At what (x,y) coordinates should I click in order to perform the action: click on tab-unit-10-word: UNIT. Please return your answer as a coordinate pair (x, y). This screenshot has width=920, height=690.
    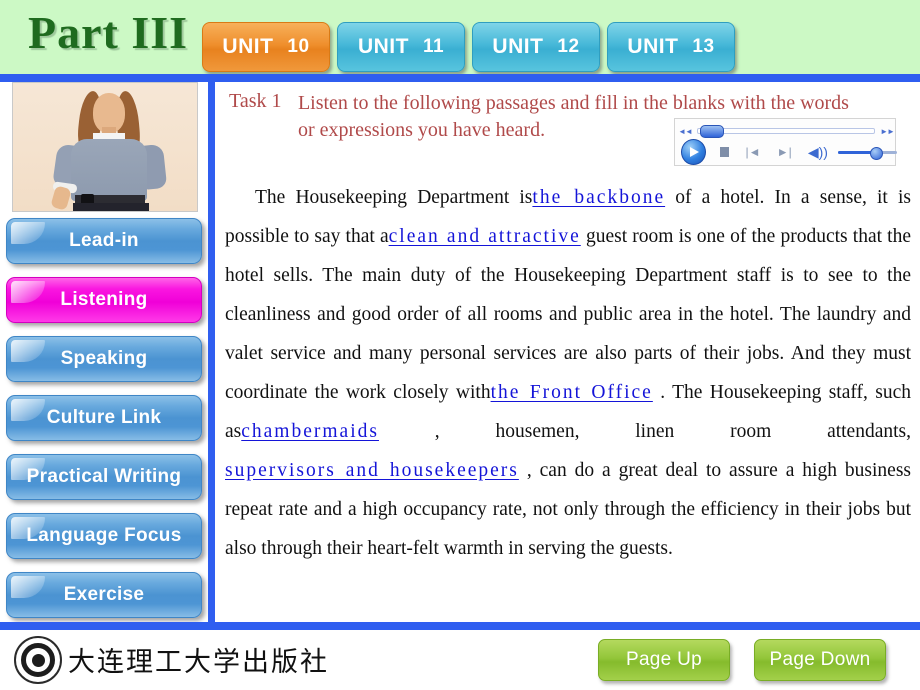
    Looking at the image, I should click on (248, 46).